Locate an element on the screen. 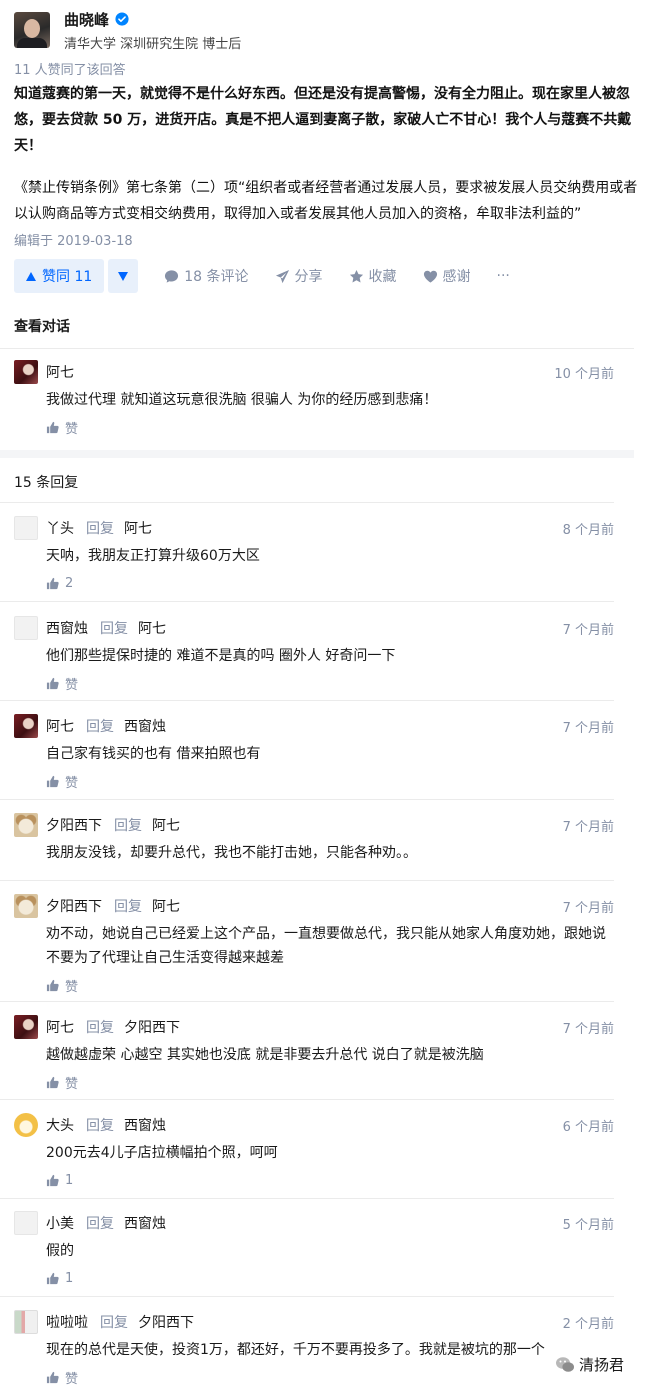 This screenshot has height=1394, width=660. comment-body: 200元去4儿子店拉横幅拍个照，呵呵 is located at coordinates (162, 1153).